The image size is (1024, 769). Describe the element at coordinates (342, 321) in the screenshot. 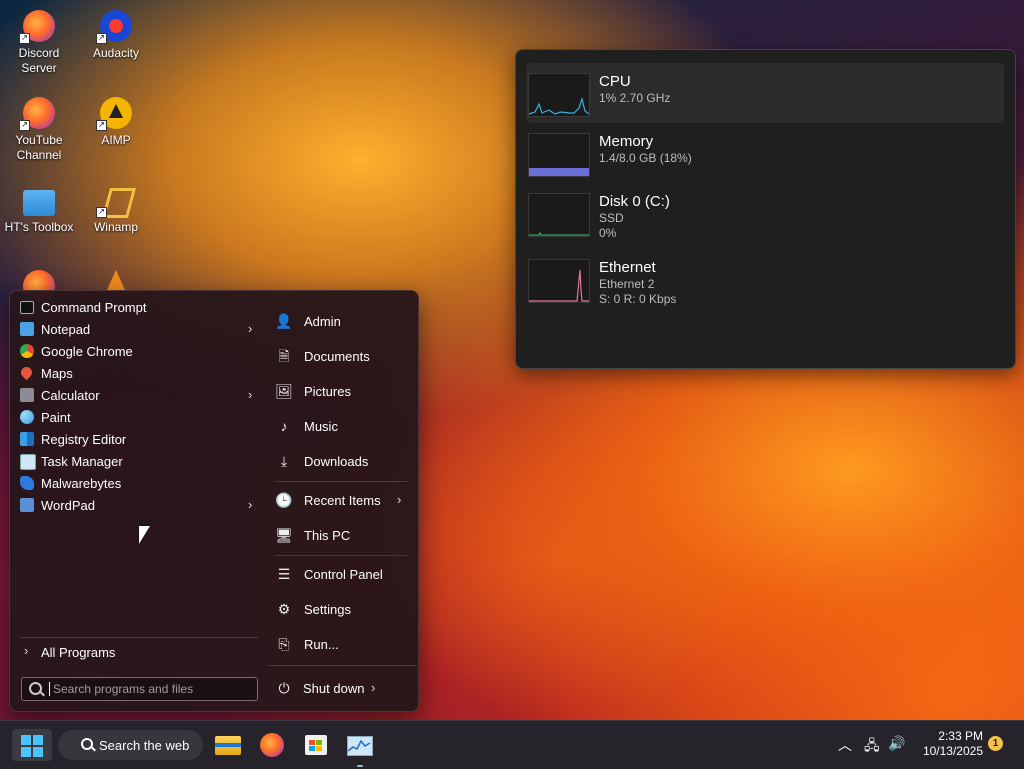

I see `place-admin: 👤 Admin` at that location.